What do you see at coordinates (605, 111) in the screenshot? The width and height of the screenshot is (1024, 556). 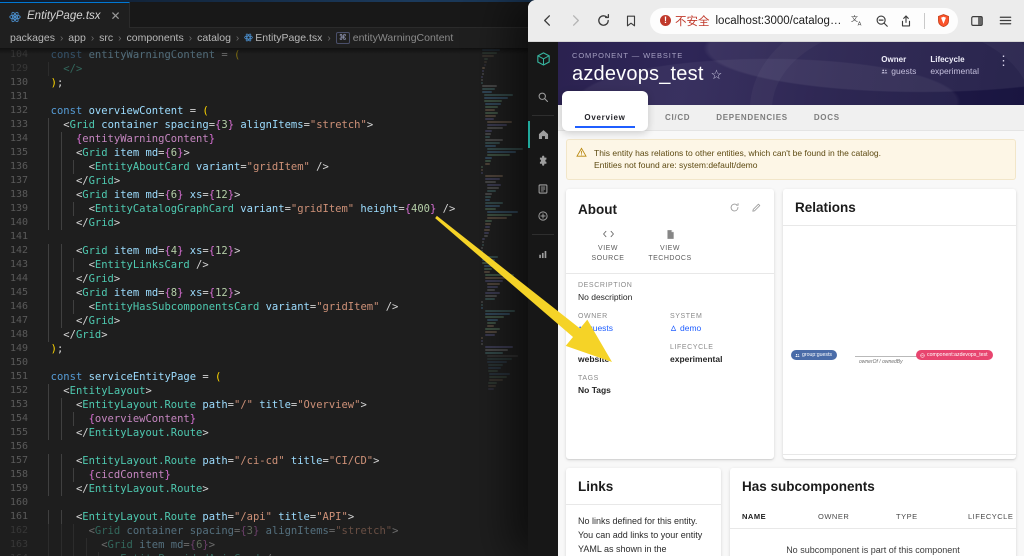 I see `tab-overview-highlight: Overview` at bounding box center [605, 111].